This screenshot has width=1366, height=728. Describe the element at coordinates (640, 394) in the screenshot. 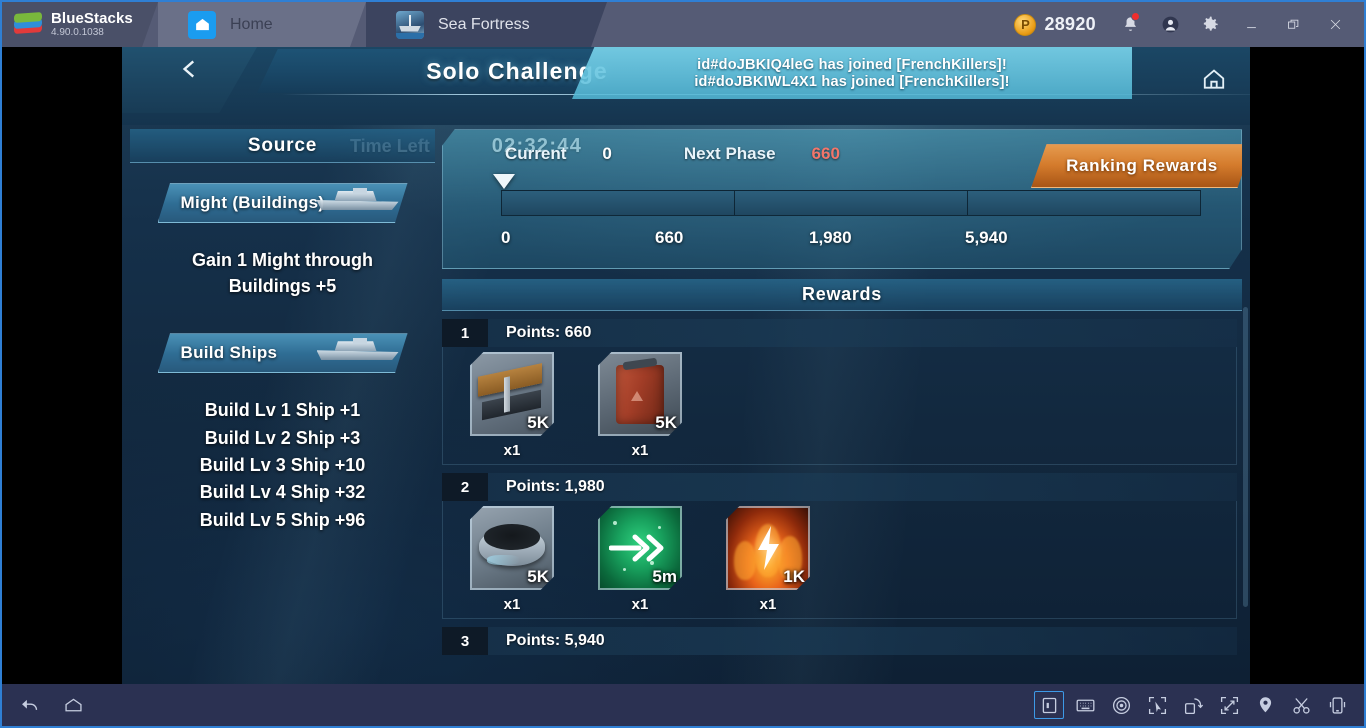

I see `fuel-canister-icon: 5K` at that location.